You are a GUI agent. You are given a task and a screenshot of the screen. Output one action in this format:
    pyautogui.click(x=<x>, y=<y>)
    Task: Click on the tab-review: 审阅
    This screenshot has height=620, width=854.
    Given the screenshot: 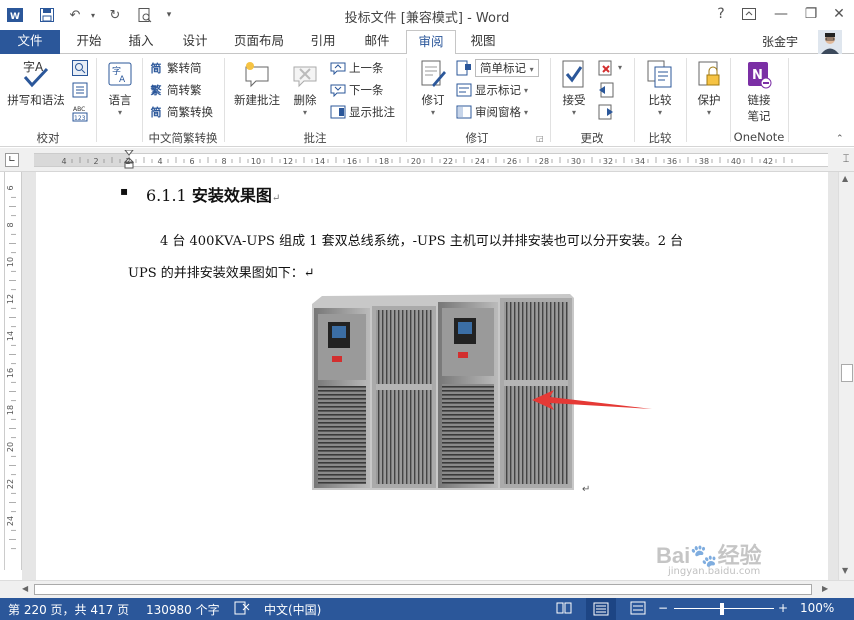 What is the action you would take?
    pyautogui.click(x=431, y=42)
    